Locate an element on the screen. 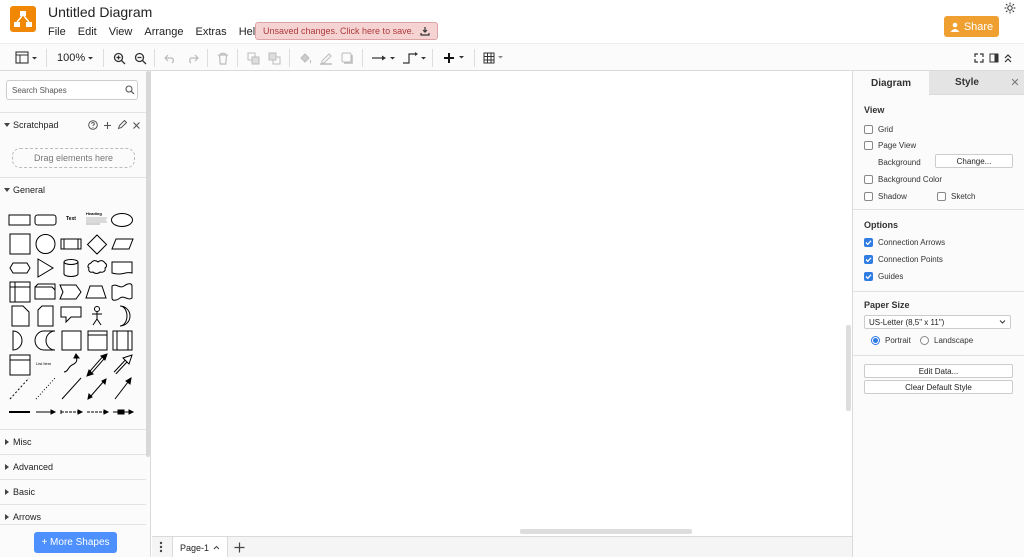 This screenshot has width=1024, height=557. add-page-icon is located at coordinates (239, 547).